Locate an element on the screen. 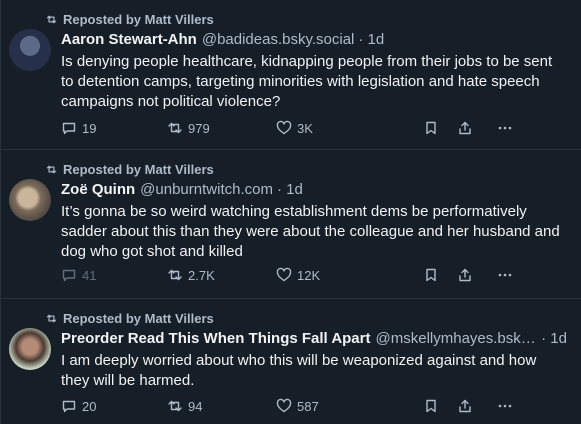  post-actions: 20 94 587 is located at coordinates (314, 406).